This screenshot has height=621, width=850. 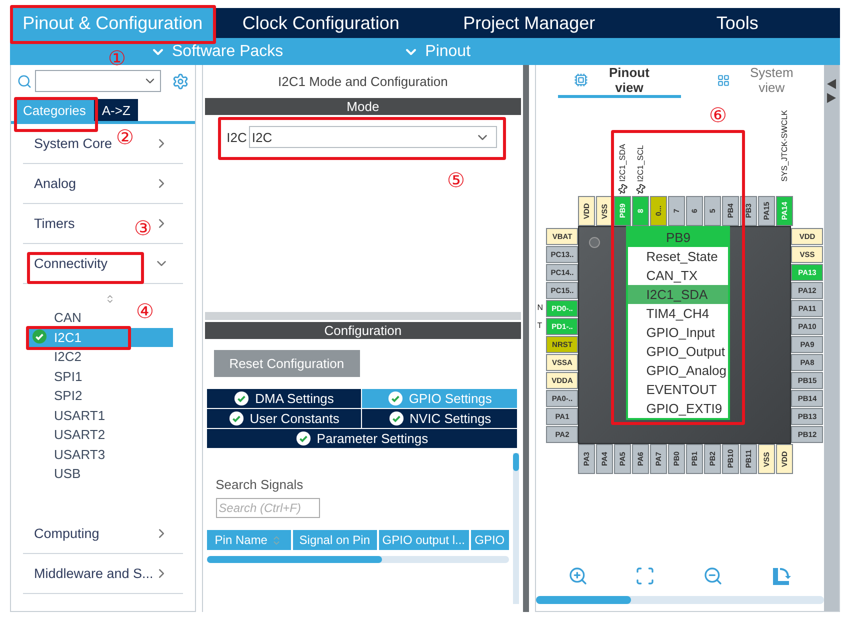 What do you see at coordinates (831, 84) in the screenshot?
I see `arrow-left-icon` at bounding box center [831, 84].